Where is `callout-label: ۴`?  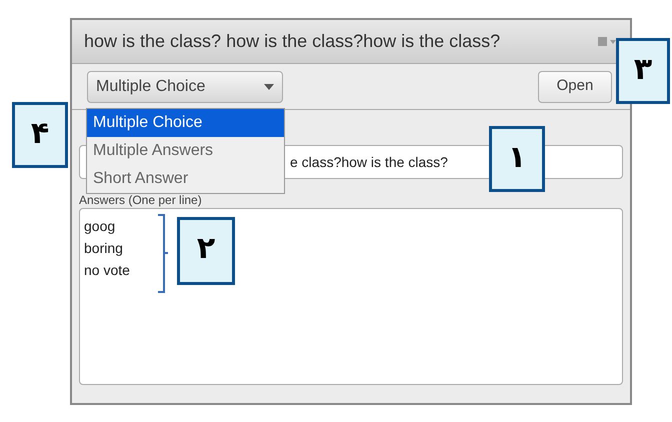
callout-label: ۴ is located at coordinates (40, 135).